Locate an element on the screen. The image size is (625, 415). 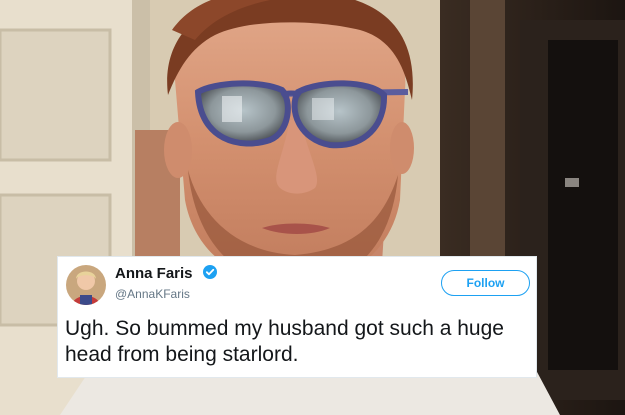
follow-button-label: Follow is located at coordinates (485, 283).